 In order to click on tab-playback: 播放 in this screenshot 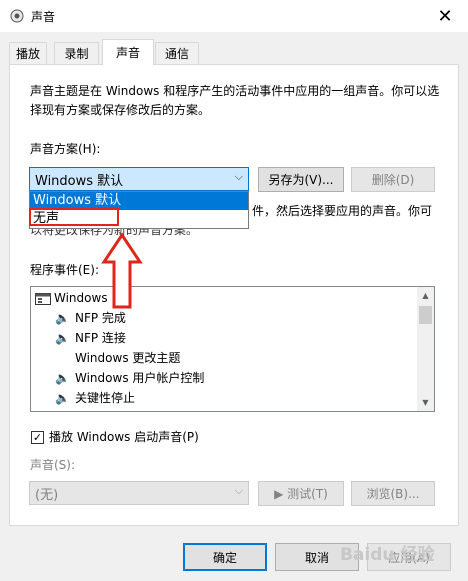, I will do `click(28, 53)`.